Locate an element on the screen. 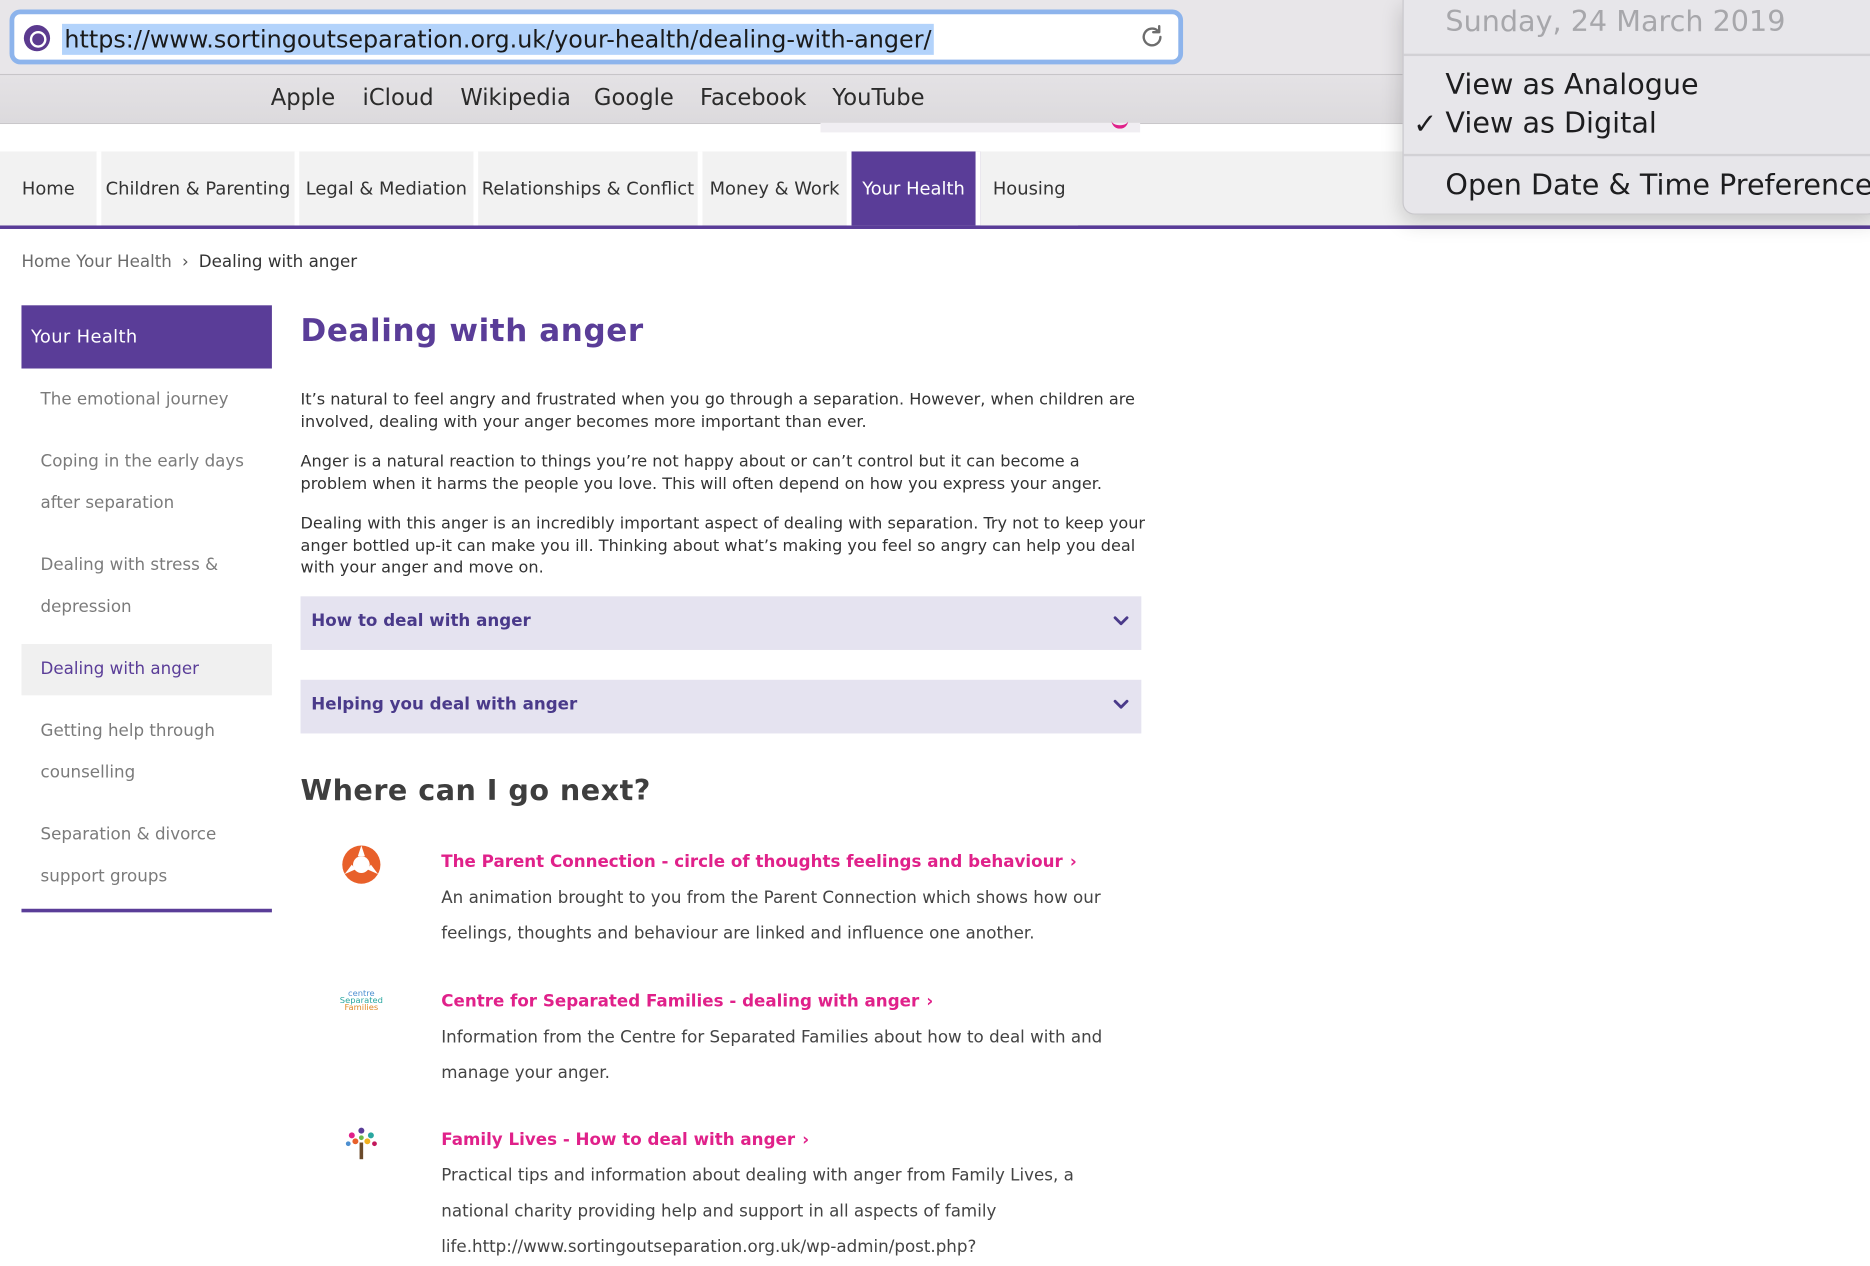  sidebar-item-stress-depression: Dealing with stress & depression is located at coordinates (146, 586).